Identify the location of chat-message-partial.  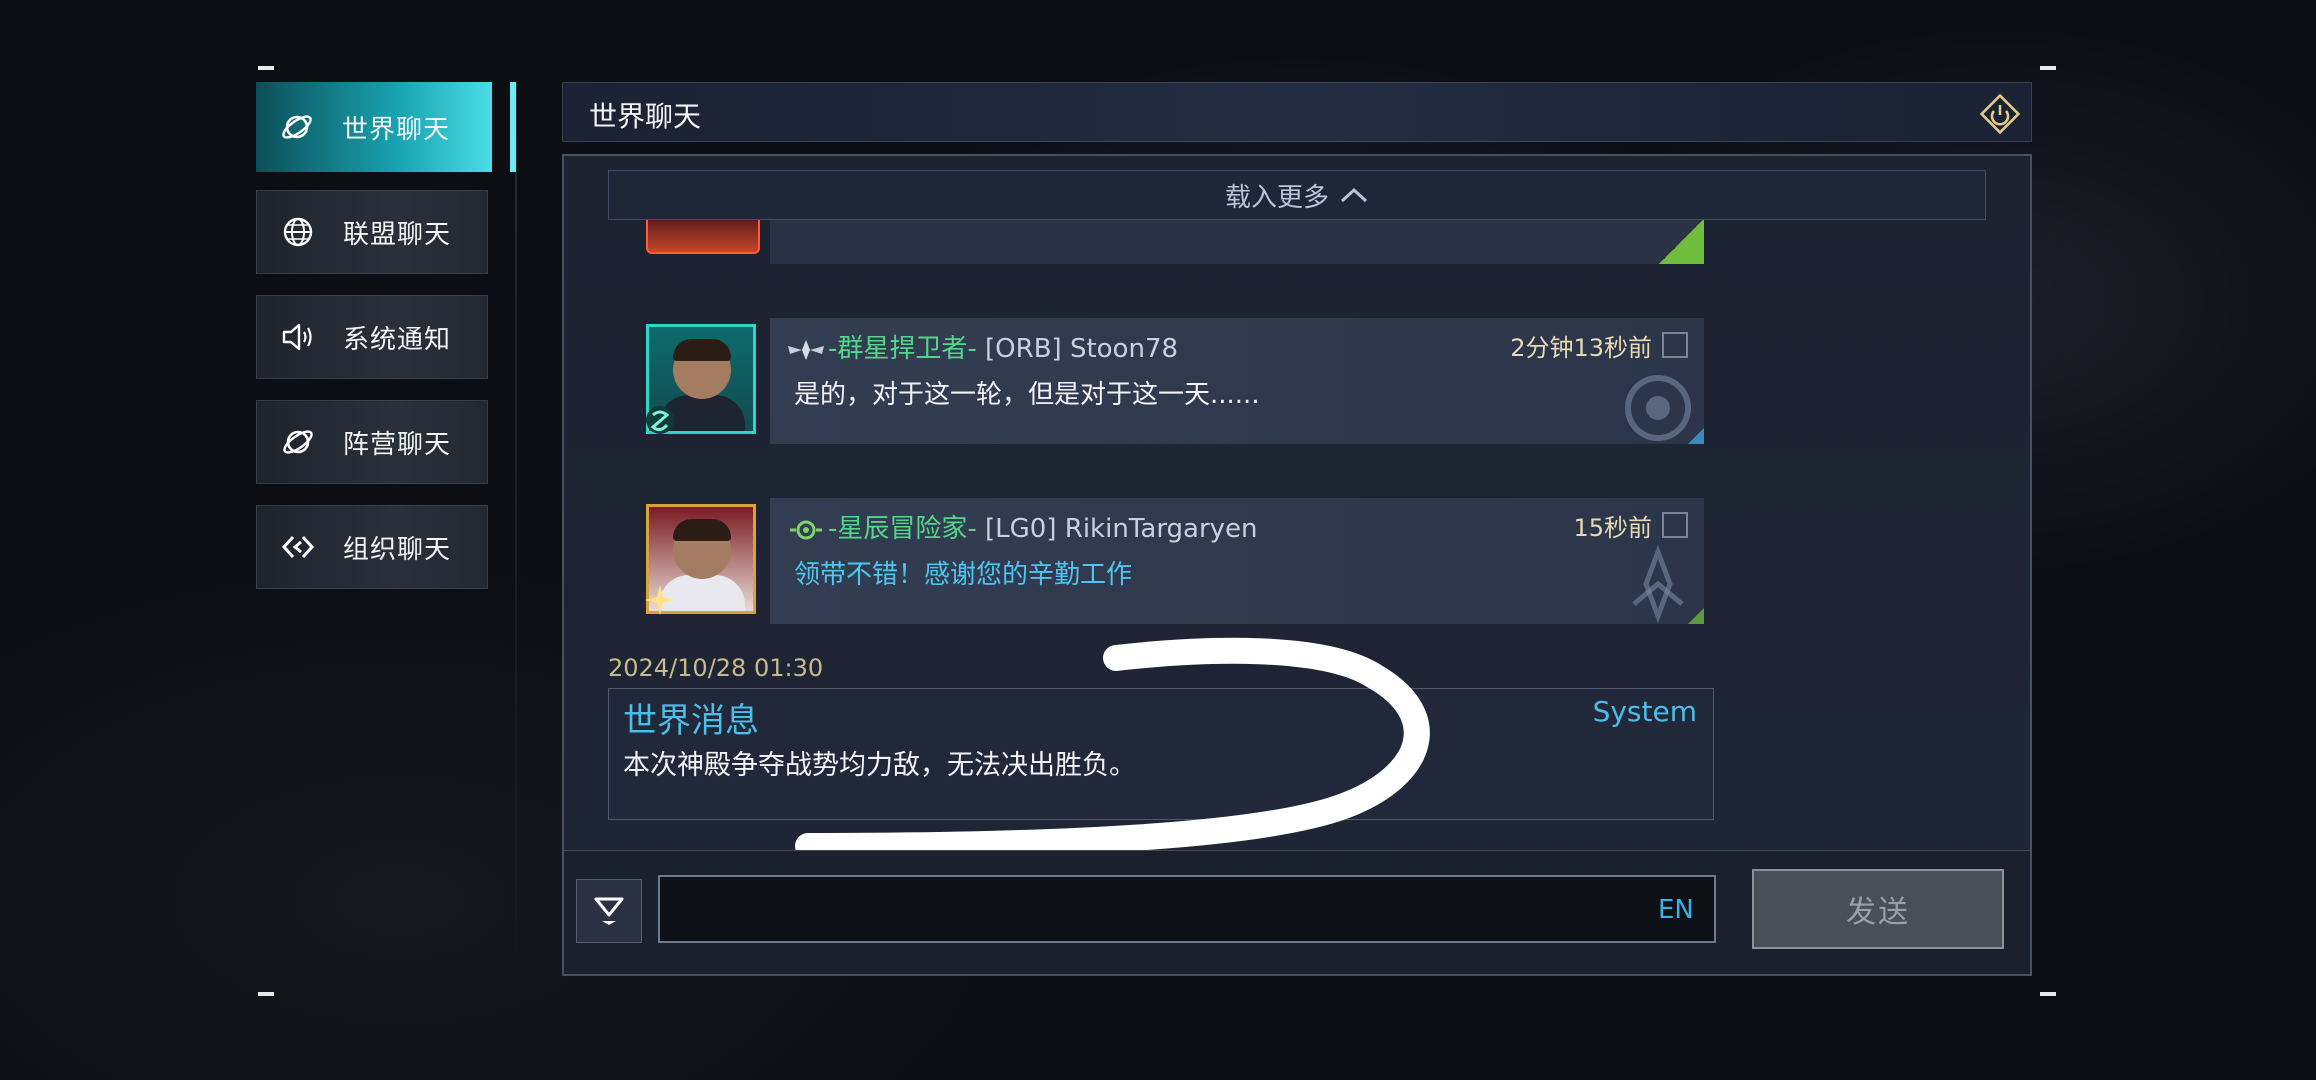
(1237, 241).